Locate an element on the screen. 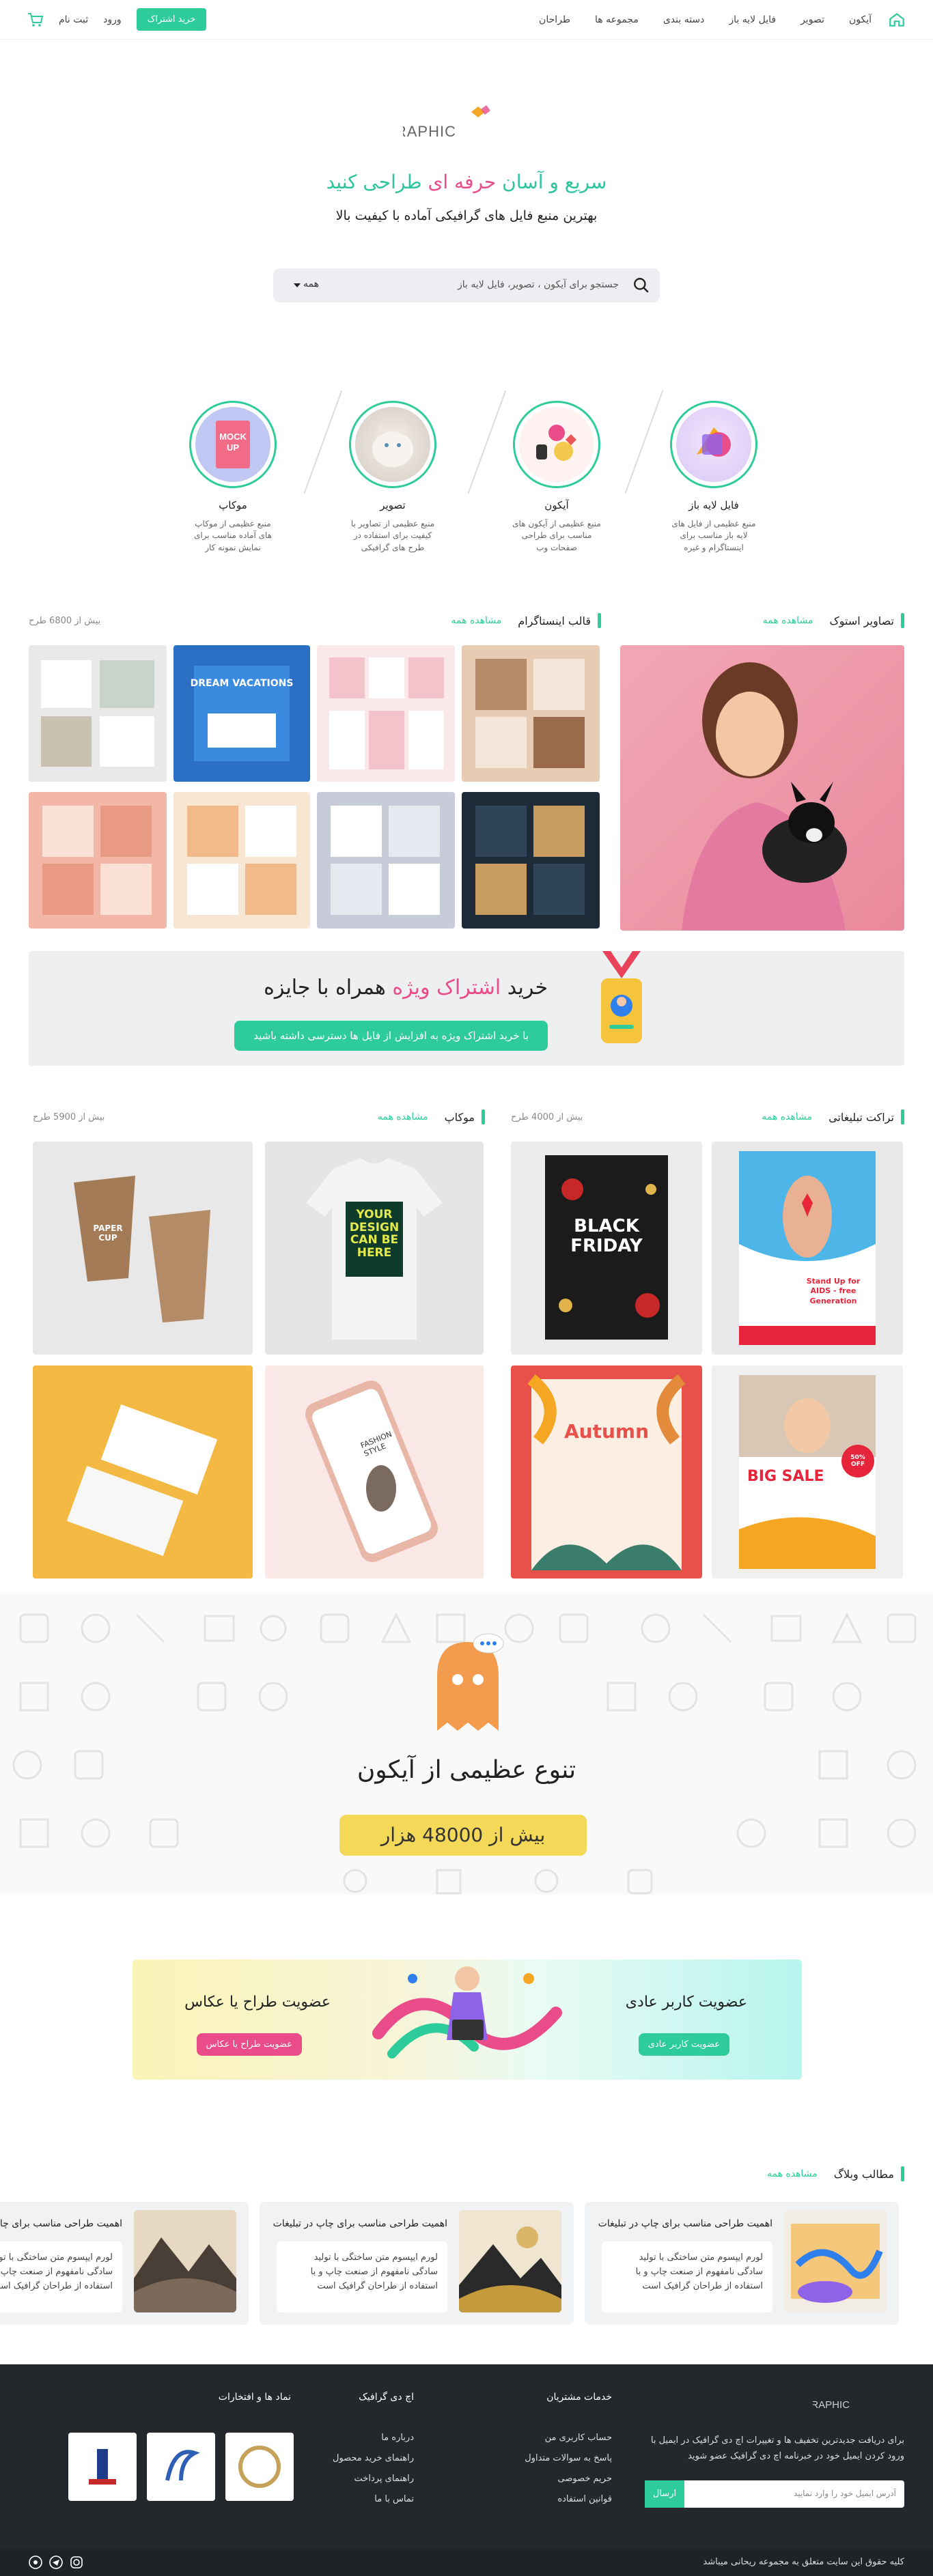 Image resolution: width=933 pixels, height=2576 pixels. autumn-flyer is located at coordinates (607, 1472).